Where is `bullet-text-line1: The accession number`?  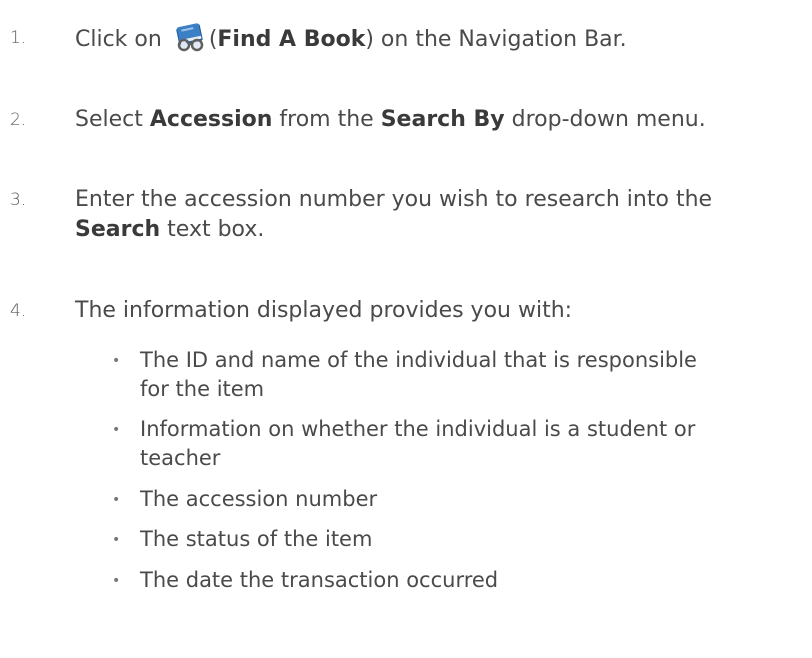 bullet-text-line1: The accession number is located at coordinates (259, 499).